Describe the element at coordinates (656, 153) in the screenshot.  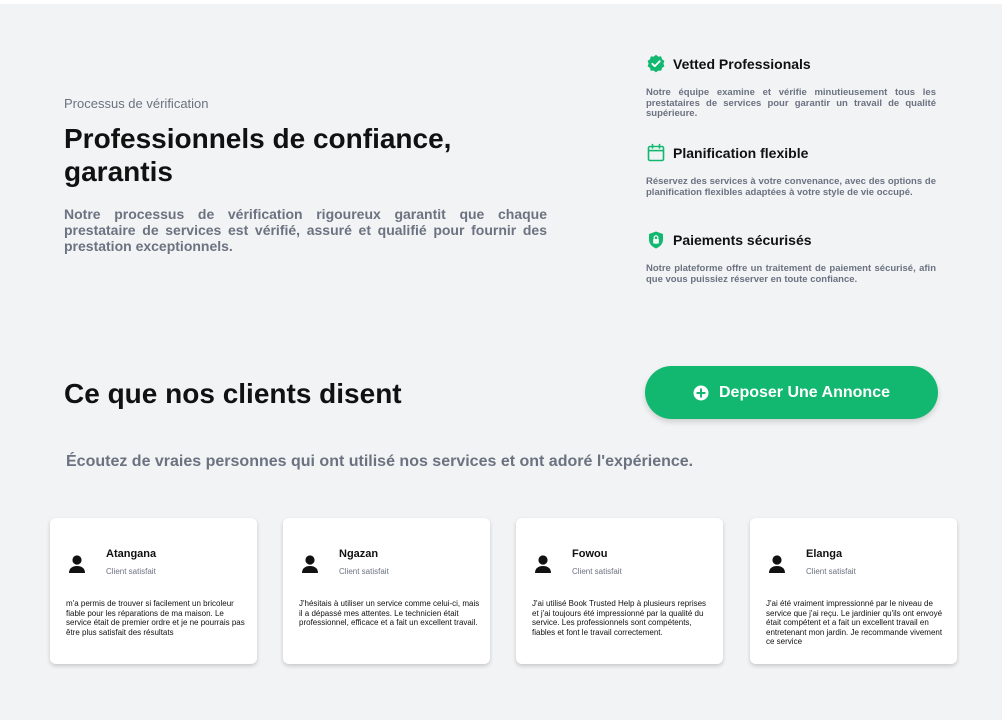
I see `calendar-icon` at that location.